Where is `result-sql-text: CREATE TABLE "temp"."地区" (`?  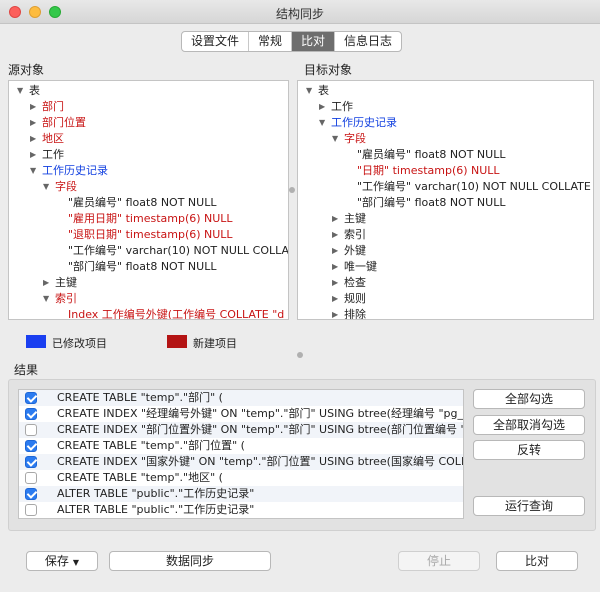
result-sql-text: CREATE TABLE "temp"."地区" ( is located at coordinates (140, 477).